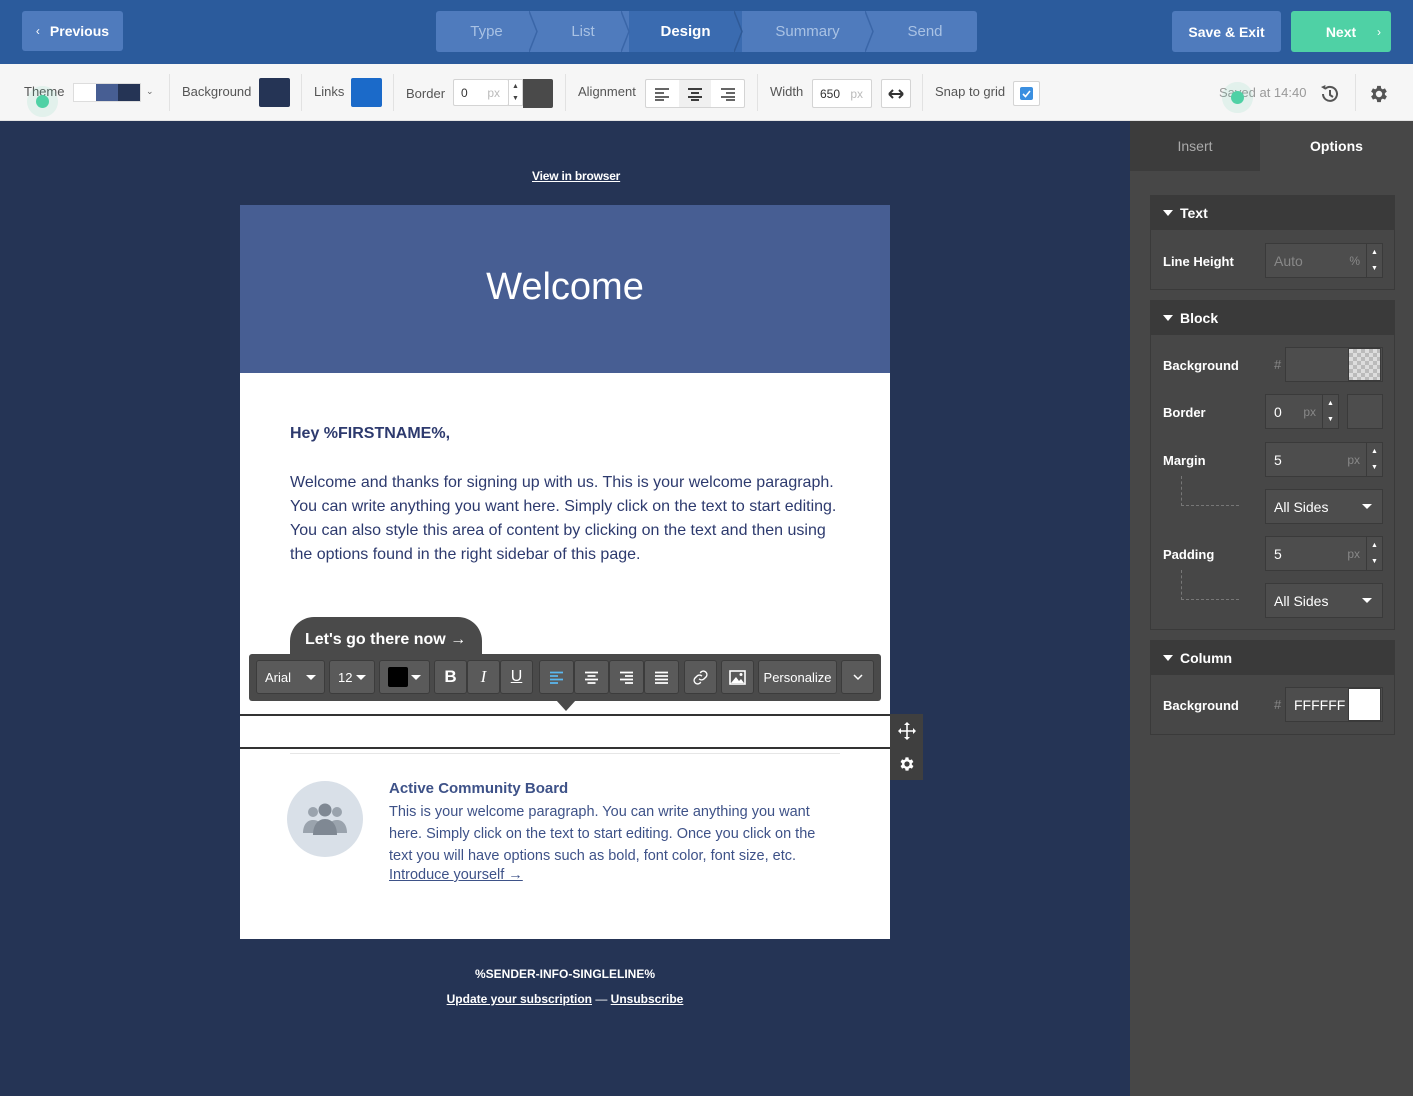 The image size is (1413, 1096). Describe the element at coordinates (366, 92) in the screenshot. I see `links-color-picker` at that location.